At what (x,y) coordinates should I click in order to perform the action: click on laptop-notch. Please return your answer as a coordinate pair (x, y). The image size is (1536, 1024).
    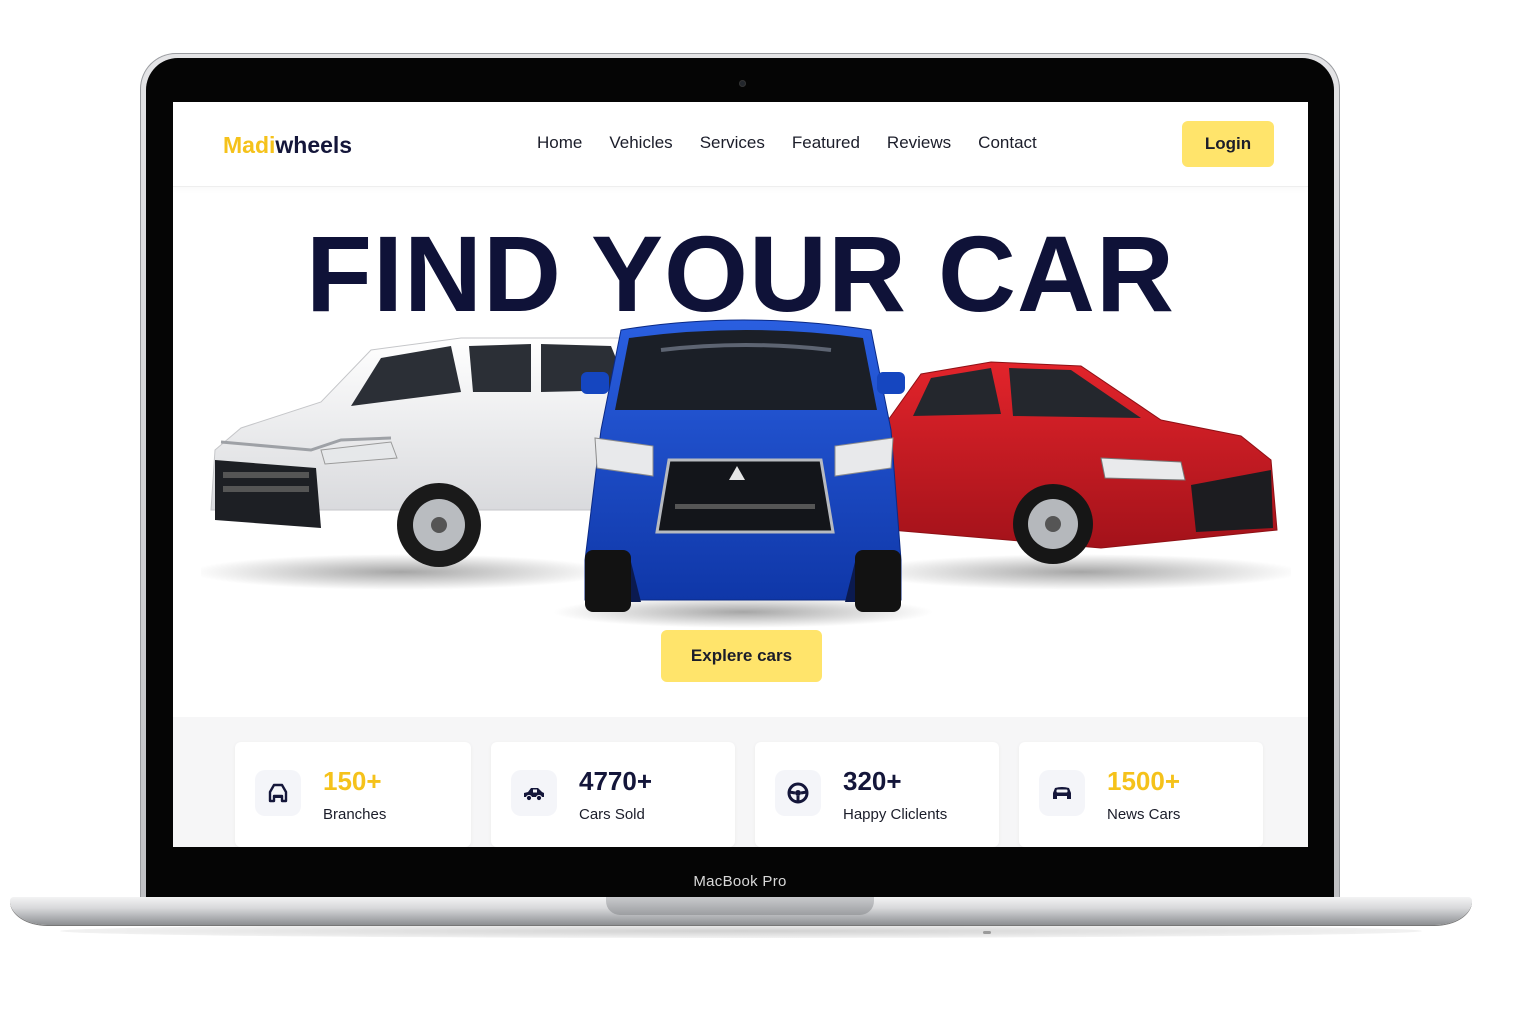
    Looking at the image, I should click on (740, 906).